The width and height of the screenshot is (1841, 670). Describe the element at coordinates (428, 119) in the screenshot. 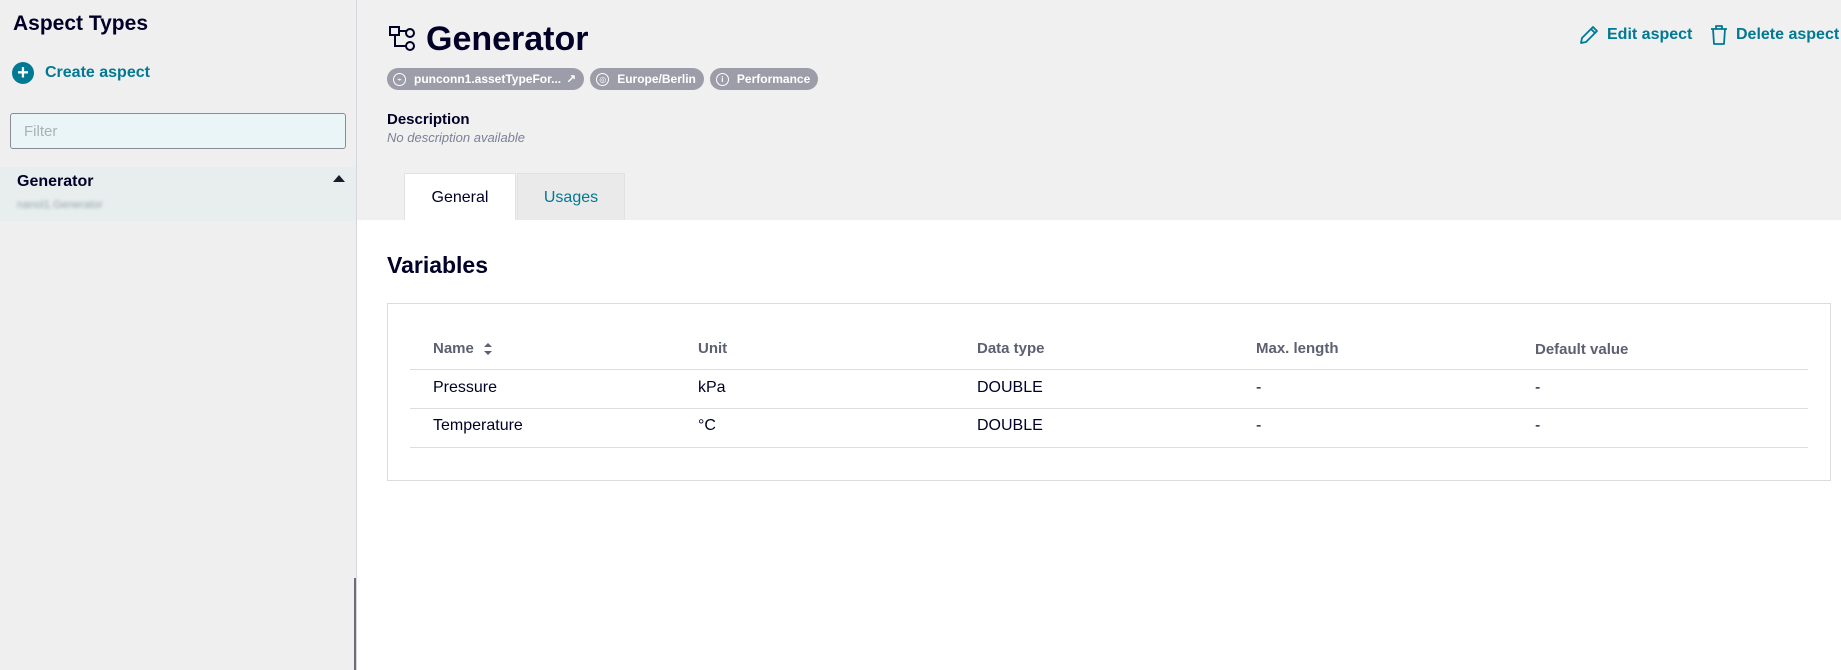

I see `description-label: Description` at that location.